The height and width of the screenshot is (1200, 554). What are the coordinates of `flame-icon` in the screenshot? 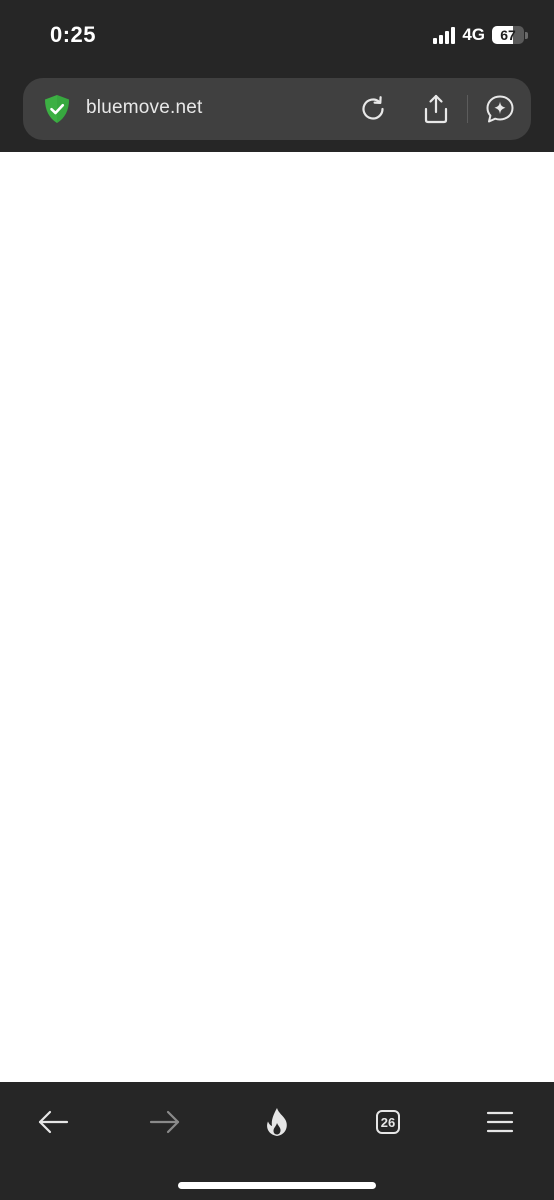 It's located at (277, 1122).